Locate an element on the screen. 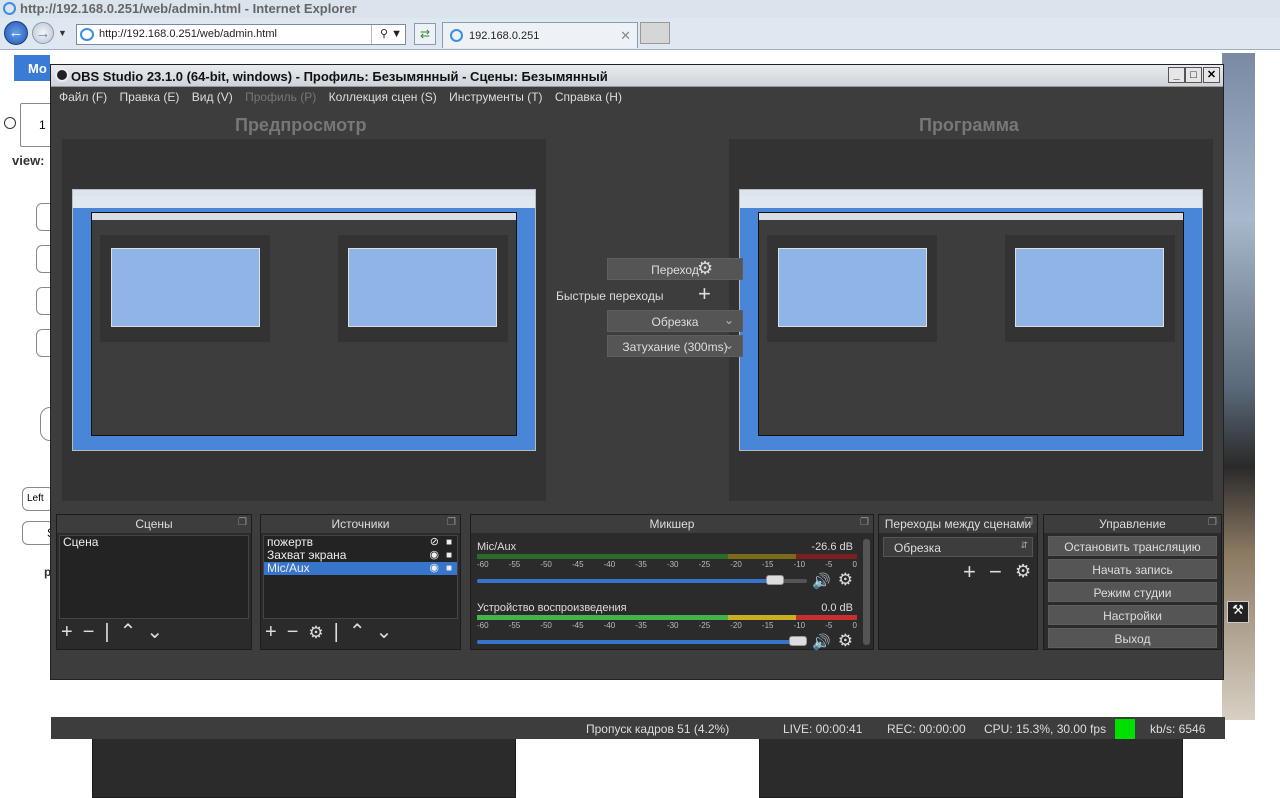 This screenshot has width=1280, height=798. transition-button: Переход is located at coordinates (675, 269).